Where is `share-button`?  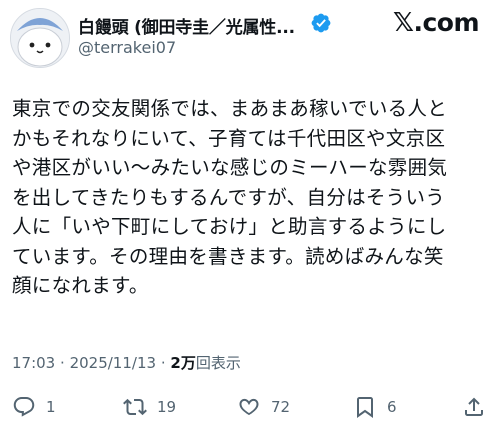 share-button is located at coordinates (474, 407).